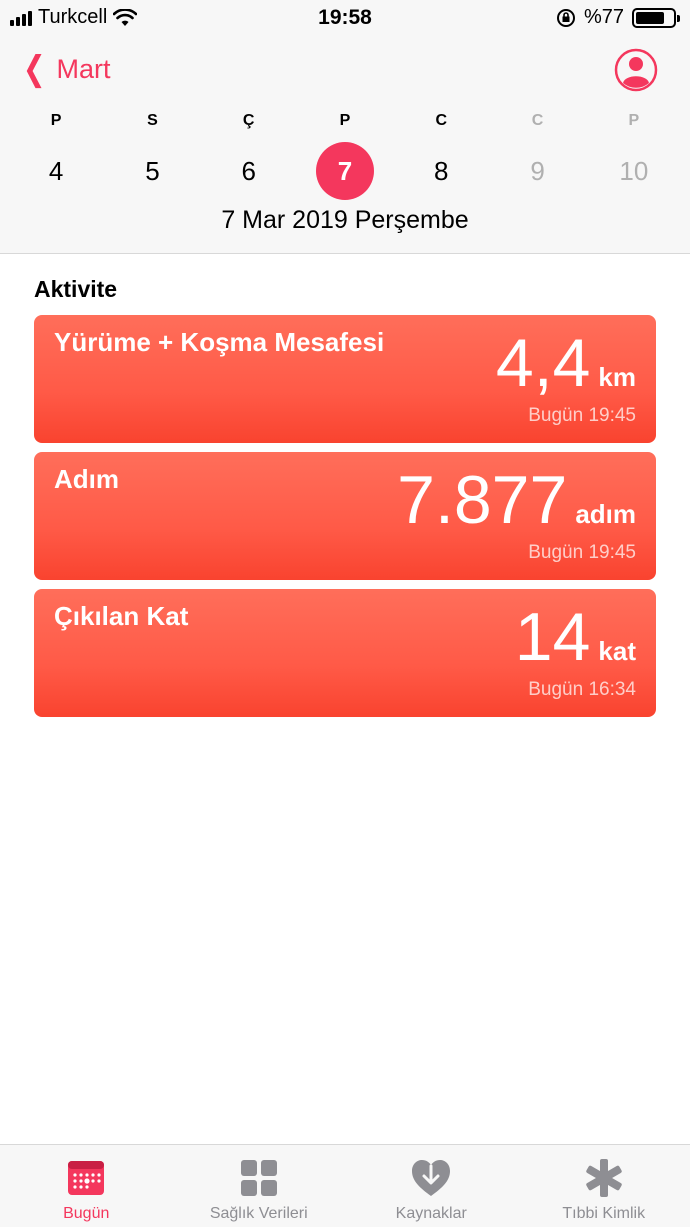 The width and height of the screenshot is (690, 1227). Describe the element at coordinates (258, 1213) in the screenshot. I see `tab-label: Sağlık Verileri` at that location.